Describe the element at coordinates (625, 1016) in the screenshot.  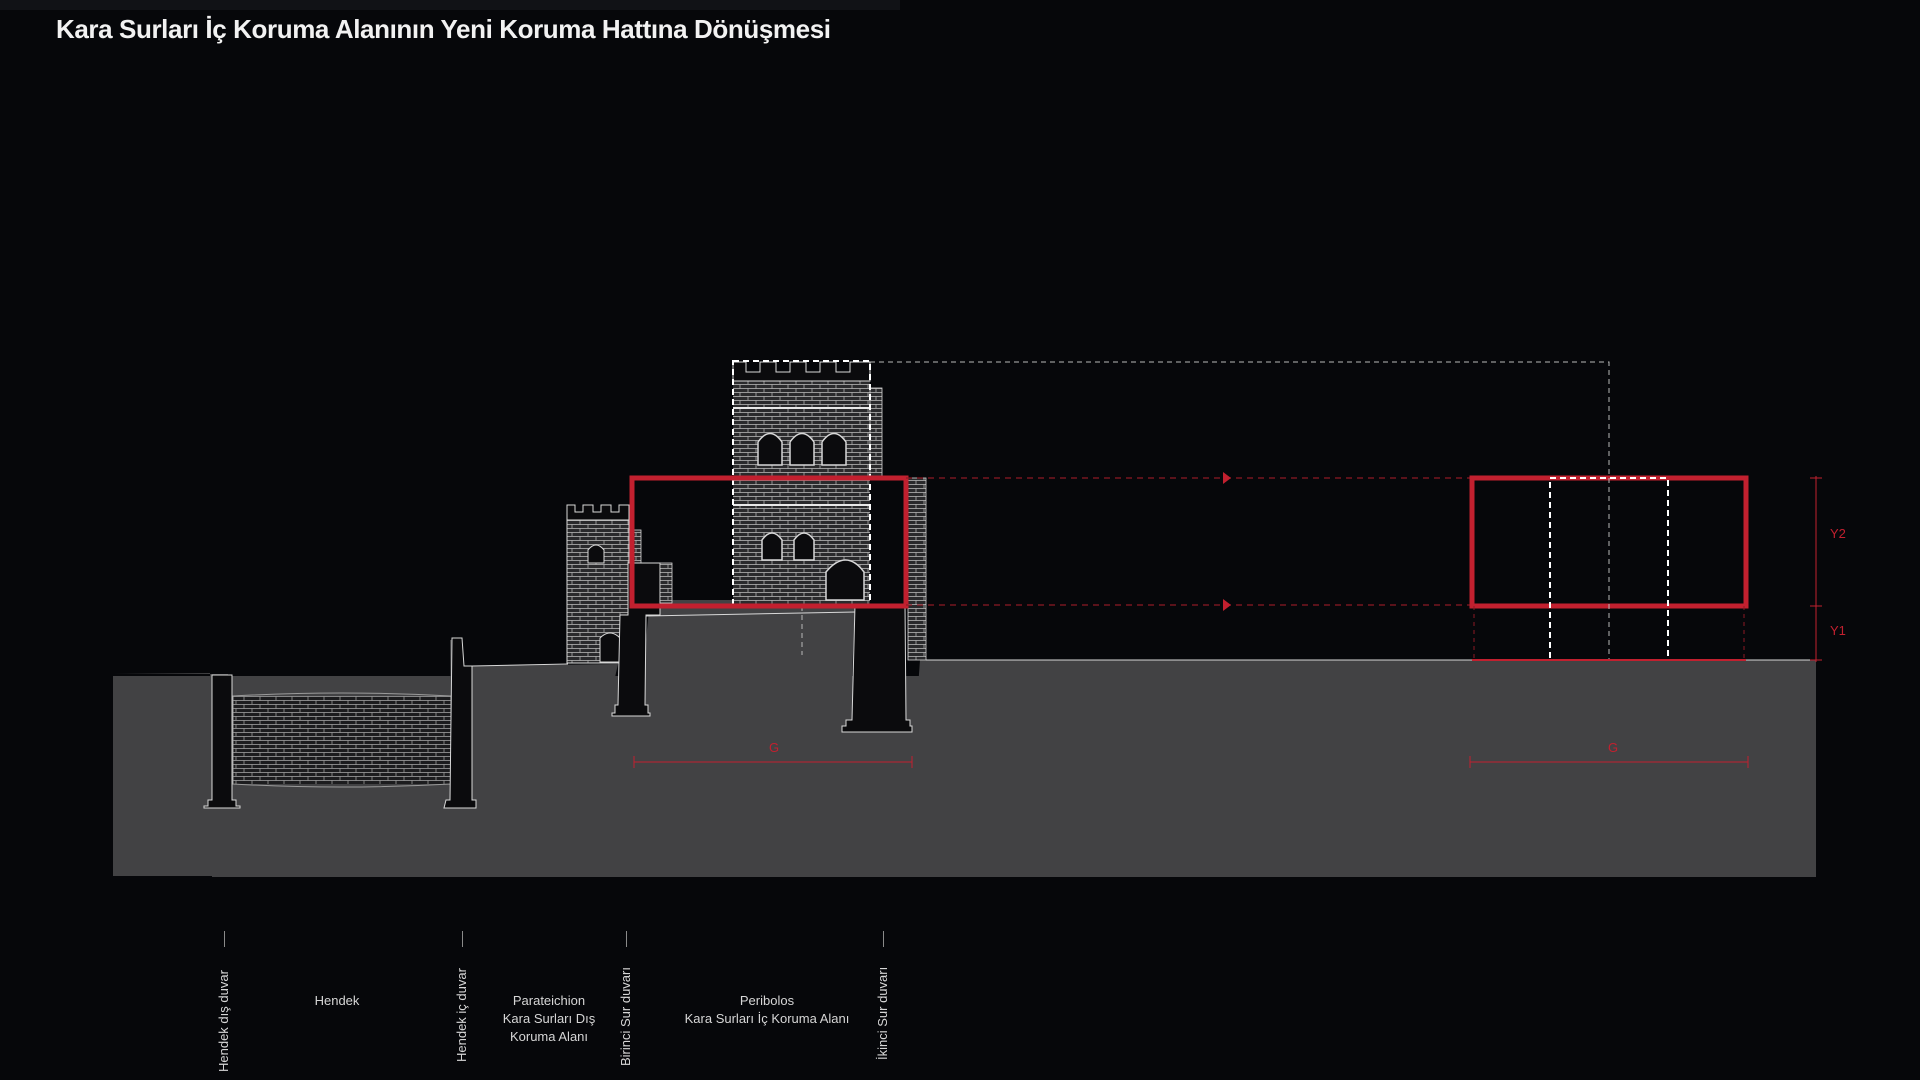
I see `label-birinci-sur-duvari: Birinci Sur duvarı` at that location.